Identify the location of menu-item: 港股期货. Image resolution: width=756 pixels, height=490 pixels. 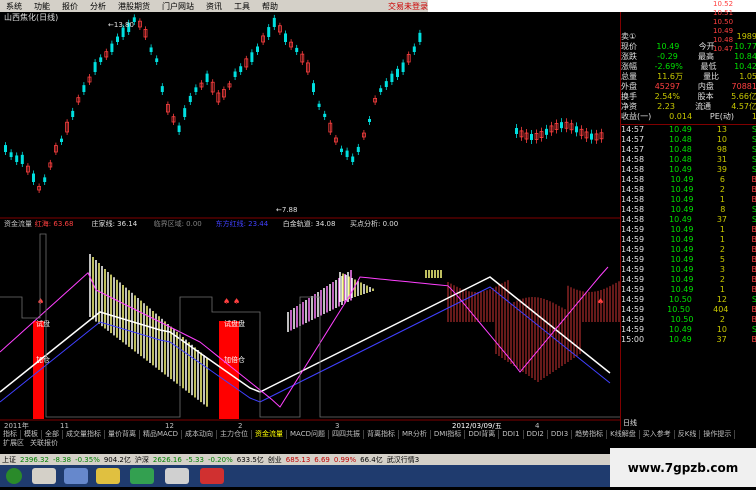
(134, 6).